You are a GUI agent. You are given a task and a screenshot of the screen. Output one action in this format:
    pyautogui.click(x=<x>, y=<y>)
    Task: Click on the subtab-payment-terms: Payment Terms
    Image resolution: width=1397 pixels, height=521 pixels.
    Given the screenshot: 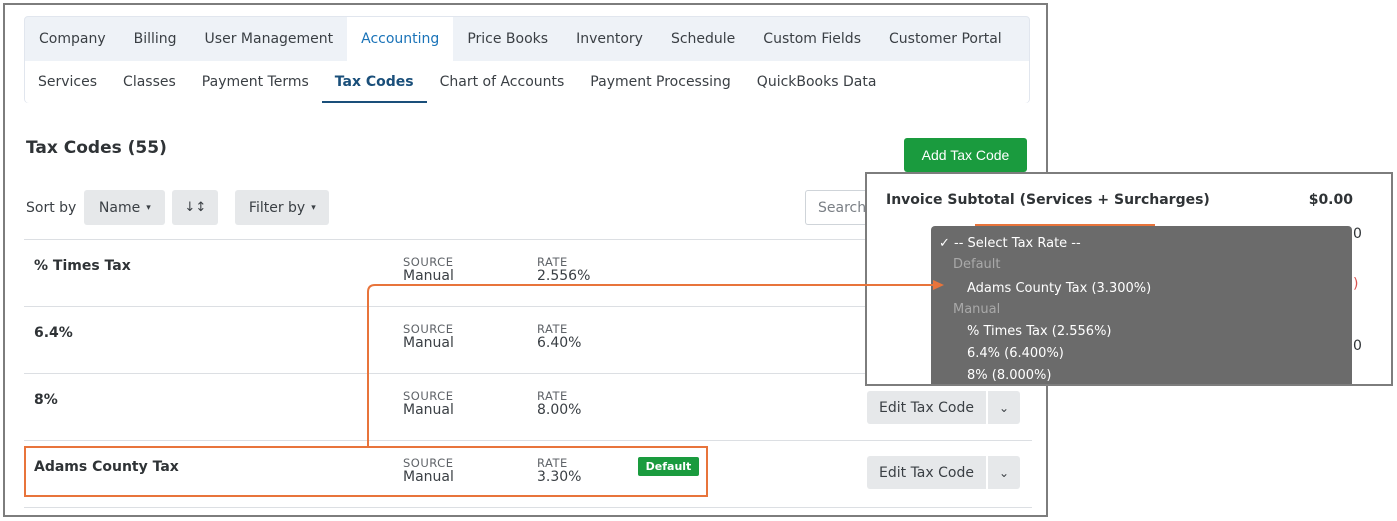 What is the action you would take?
    pyautogui.click(x=255, y=82)
    